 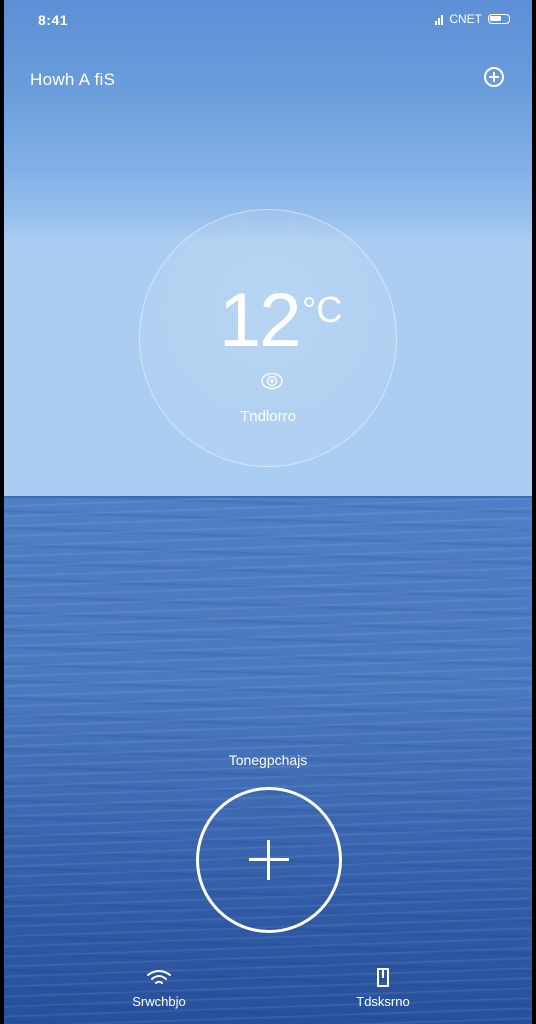 I want to click on carrier-label: CNET, so click(x=465, y=19).